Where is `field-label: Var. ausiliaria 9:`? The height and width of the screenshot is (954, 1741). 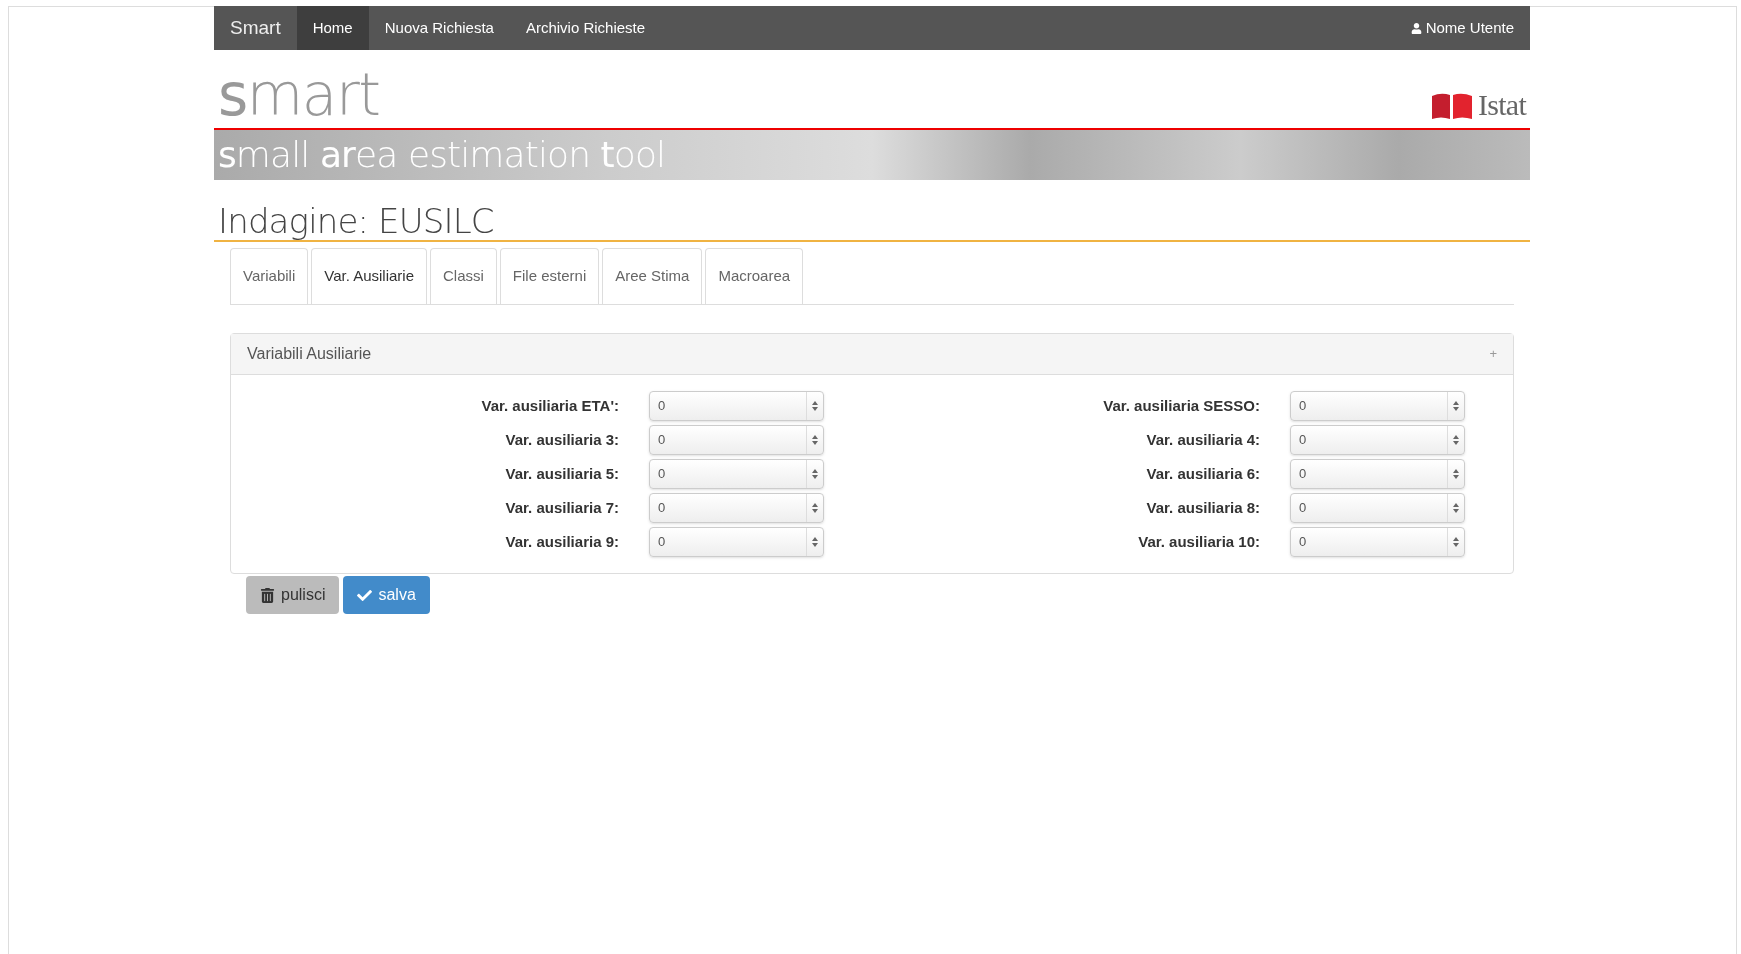 field-label: Var. ausiliaria 9: is located at coordinates (562, 541).